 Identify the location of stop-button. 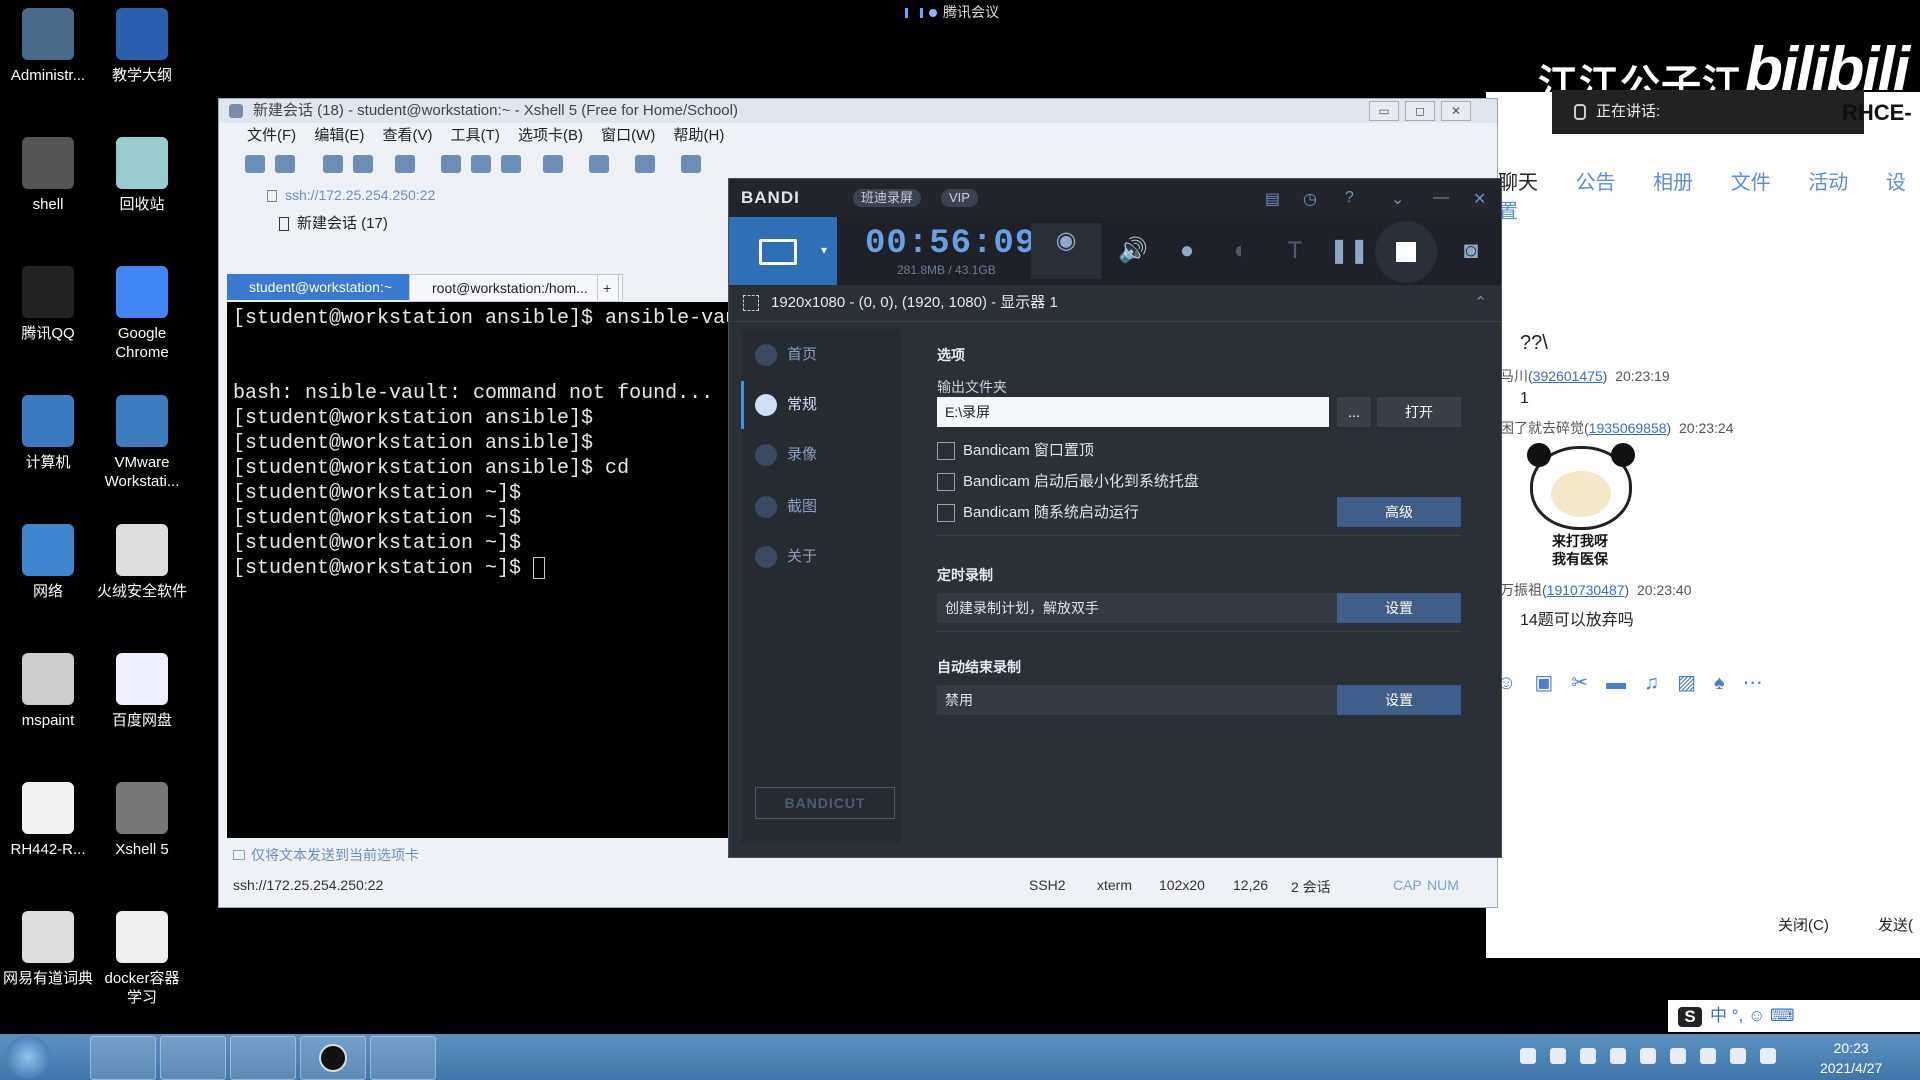
(1406, 252).